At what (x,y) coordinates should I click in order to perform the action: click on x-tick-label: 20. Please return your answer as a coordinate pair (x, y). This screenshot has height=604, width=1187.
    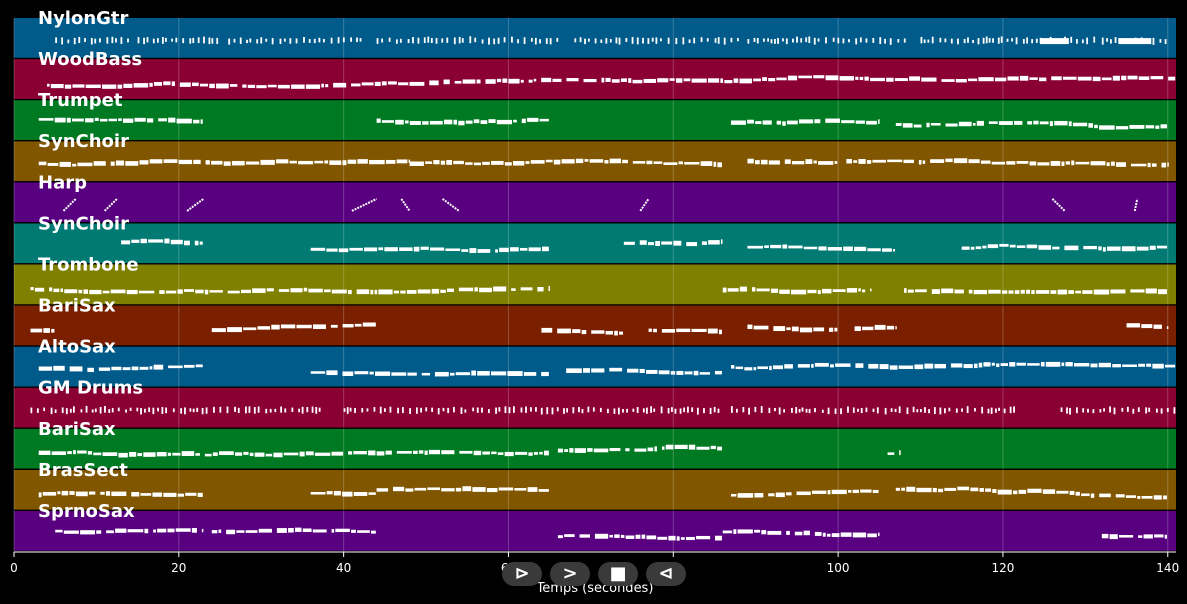
    Looking at the image, I should click on (178, 568).